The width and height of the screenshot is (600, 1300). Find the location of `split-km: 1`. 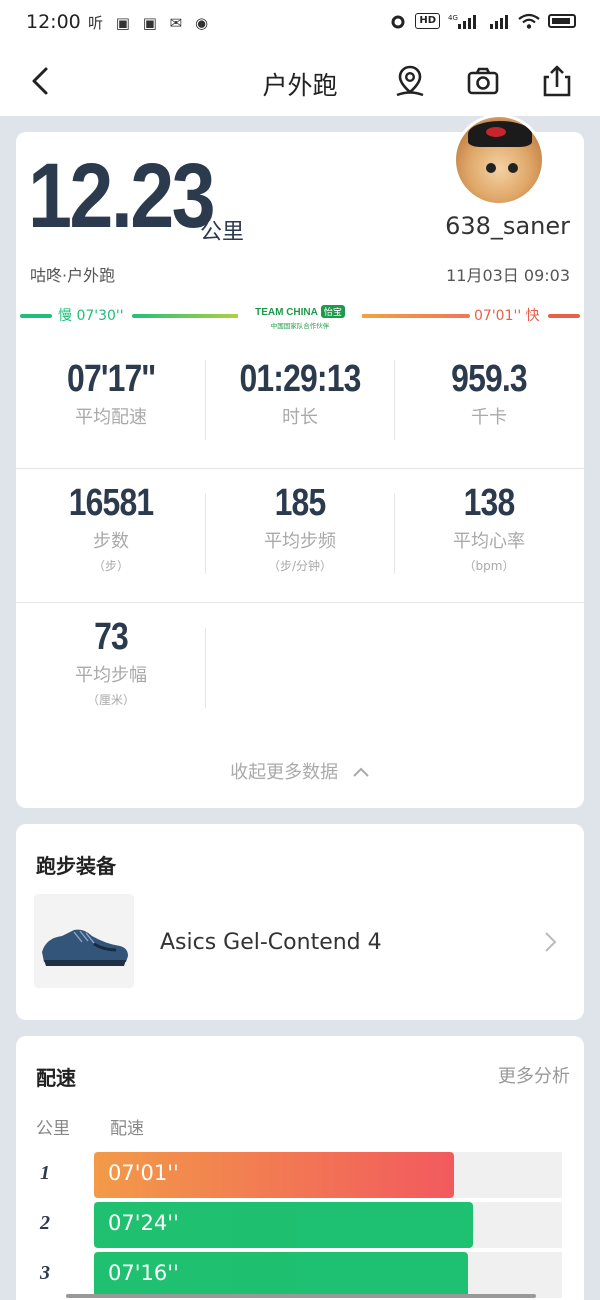

split-km: 1 is located at coordinates (45, 1173).